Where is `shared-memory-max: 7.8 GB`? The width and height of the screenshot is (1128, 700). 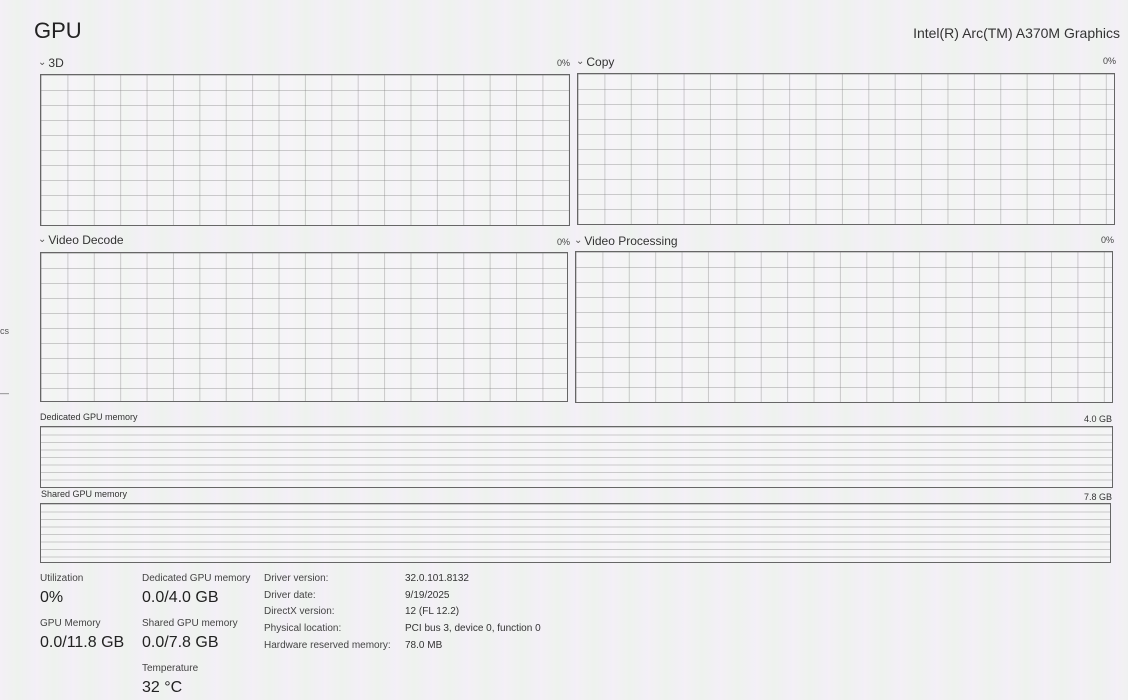
shared-memory-max: 7.8 GB is located at coordinates (1098, 497).